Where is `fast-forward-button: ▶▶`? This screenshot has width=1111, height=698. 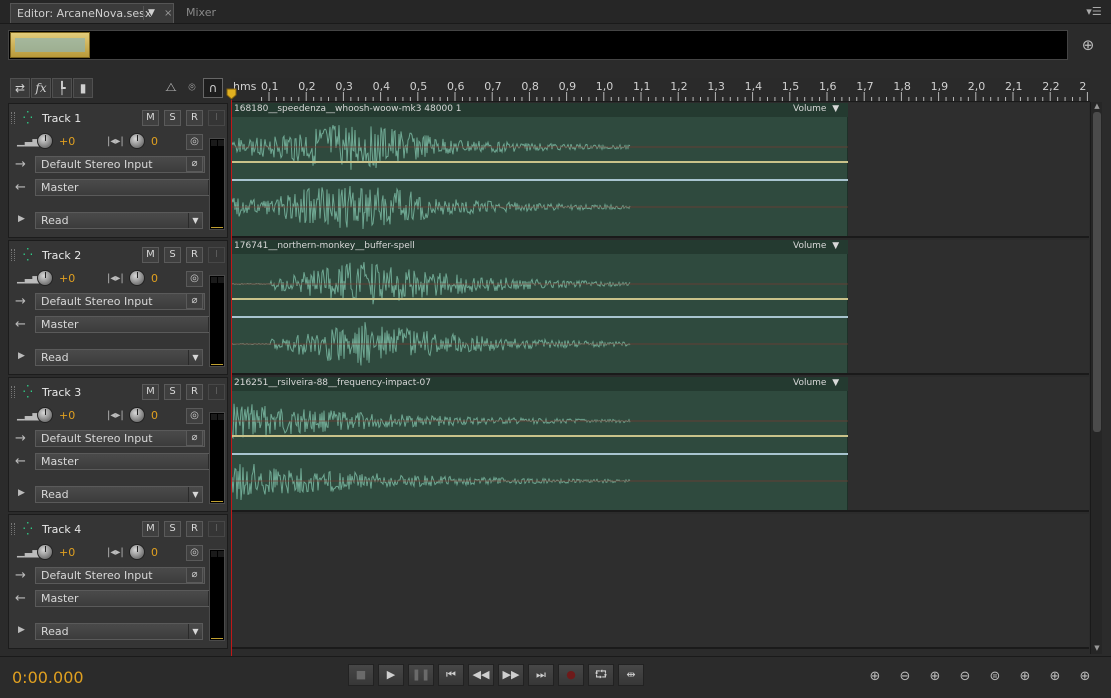
fast-forward-button: ▶▶ is located at coordinates (511, 675).